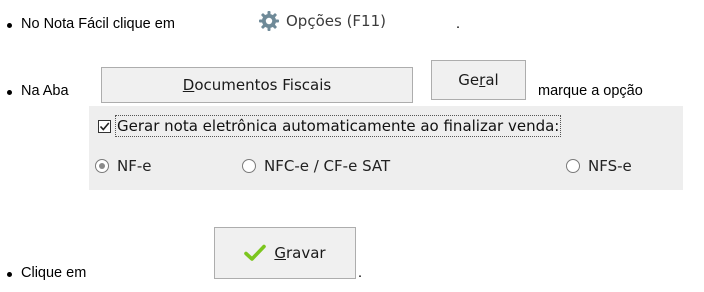 The width and height of the screenshot is (704, 292). What do you see at coordinates (54, 273) in the screenshot?
I see `step-3-text: Clique em` at bounding box center [54, 273].